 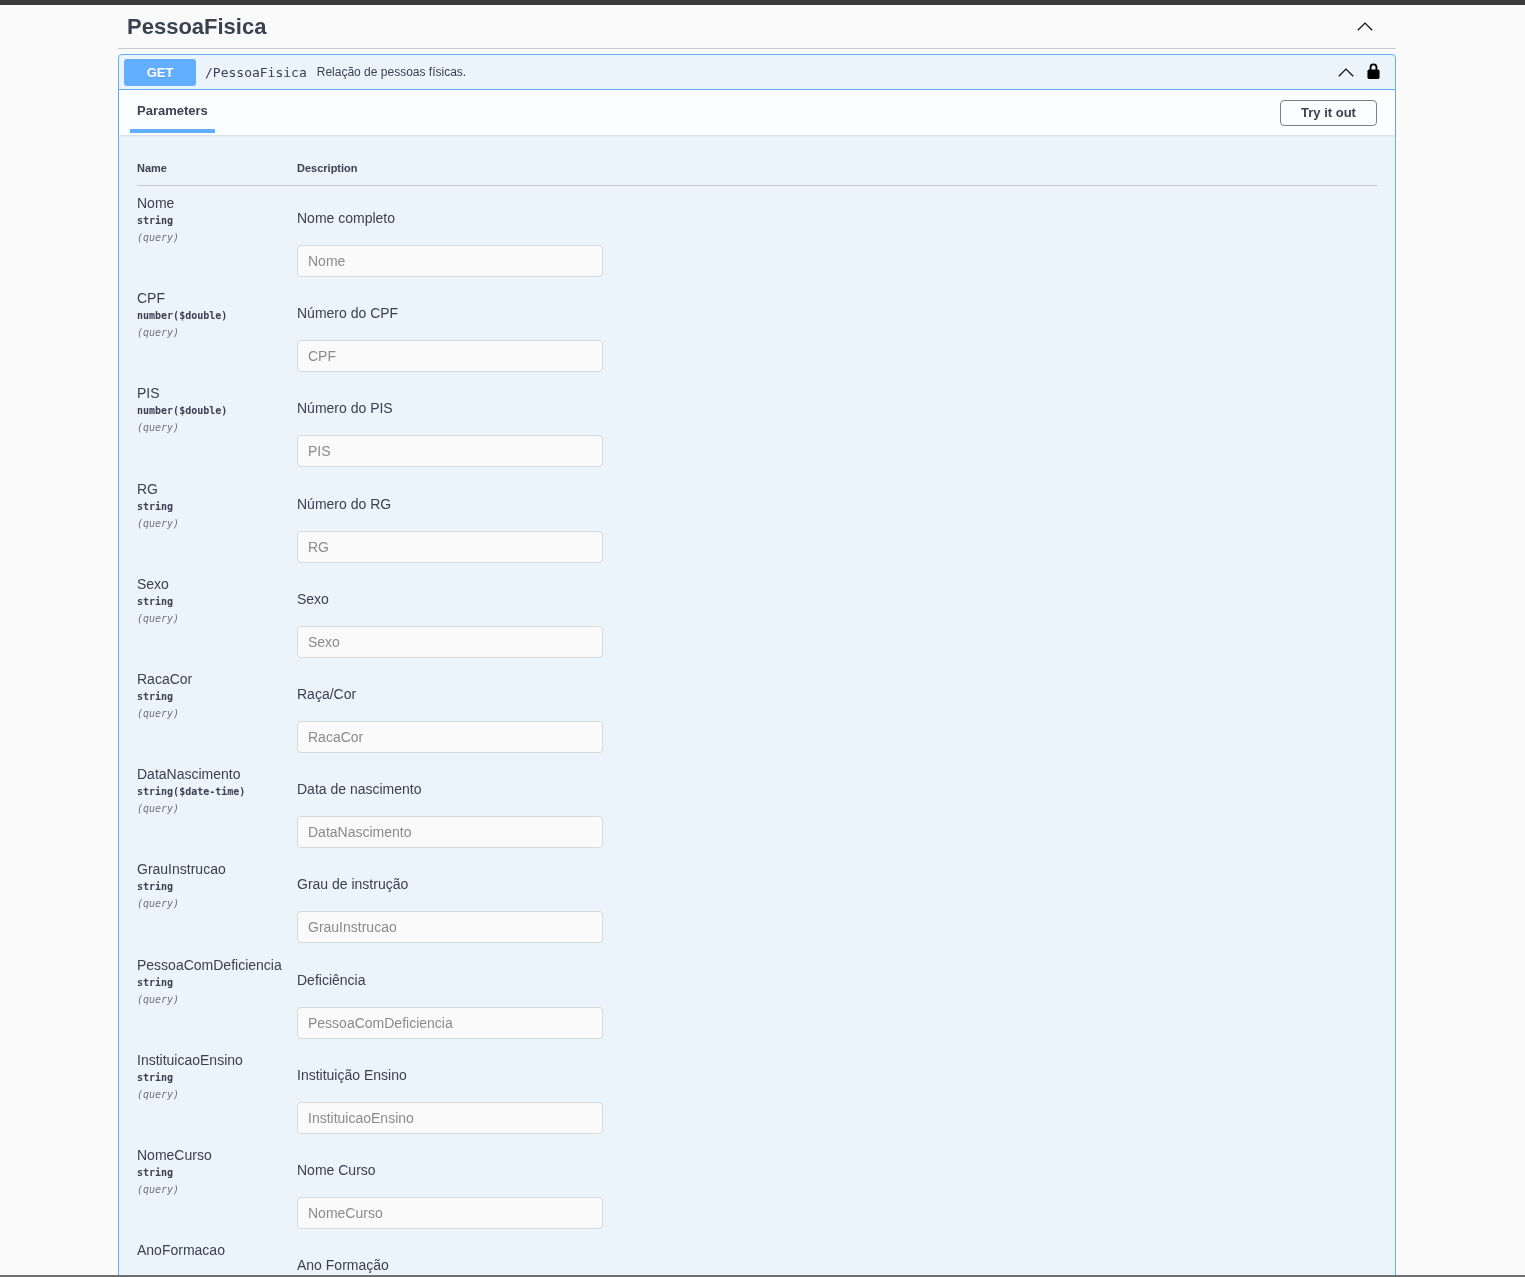 I want to click on parameter-name: Sexo, so click(x=153, y=583).